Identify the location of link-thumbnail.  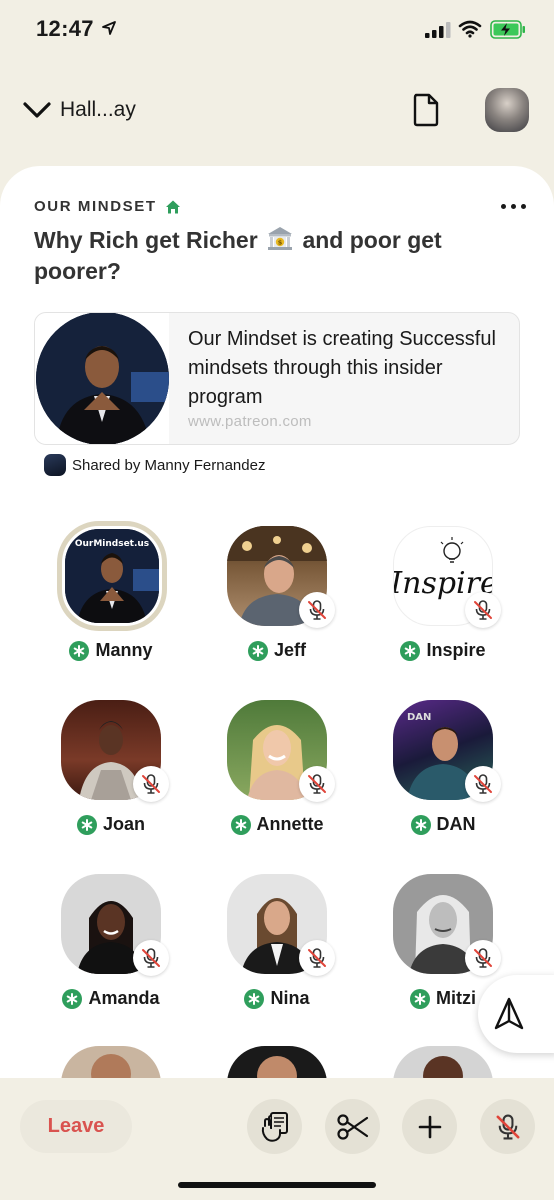
(102, 378).